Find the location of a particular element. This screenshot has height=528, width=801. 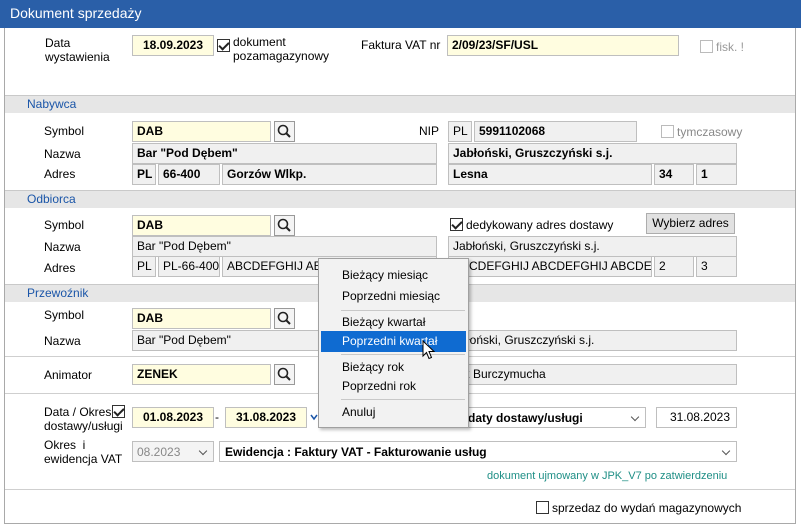

odbiorca-adres-label: Adres is located at coordinates (60, 268).